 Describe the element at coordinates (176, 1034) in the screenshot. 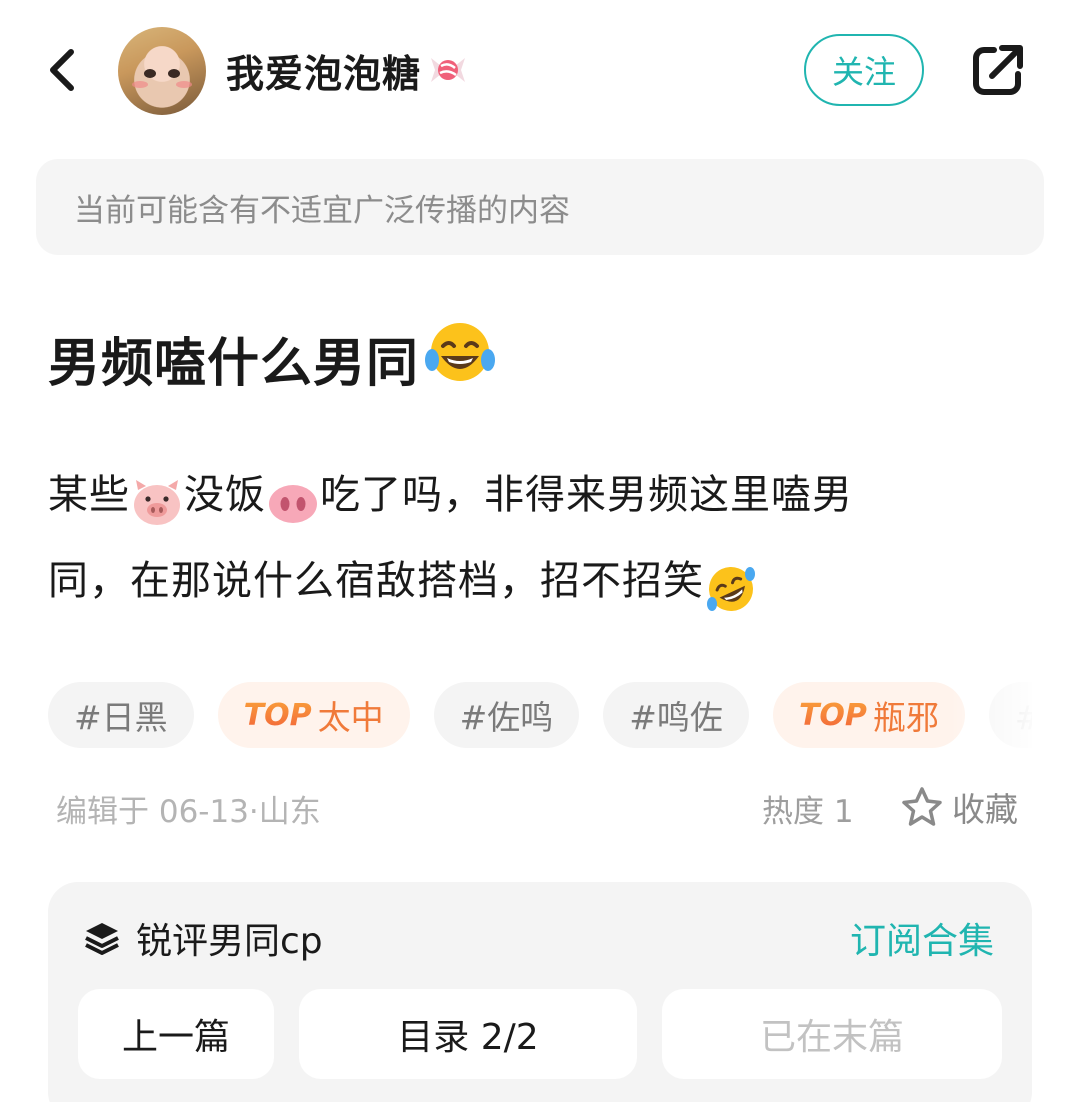

I see `previous-post-button: 上一篇` at that location.